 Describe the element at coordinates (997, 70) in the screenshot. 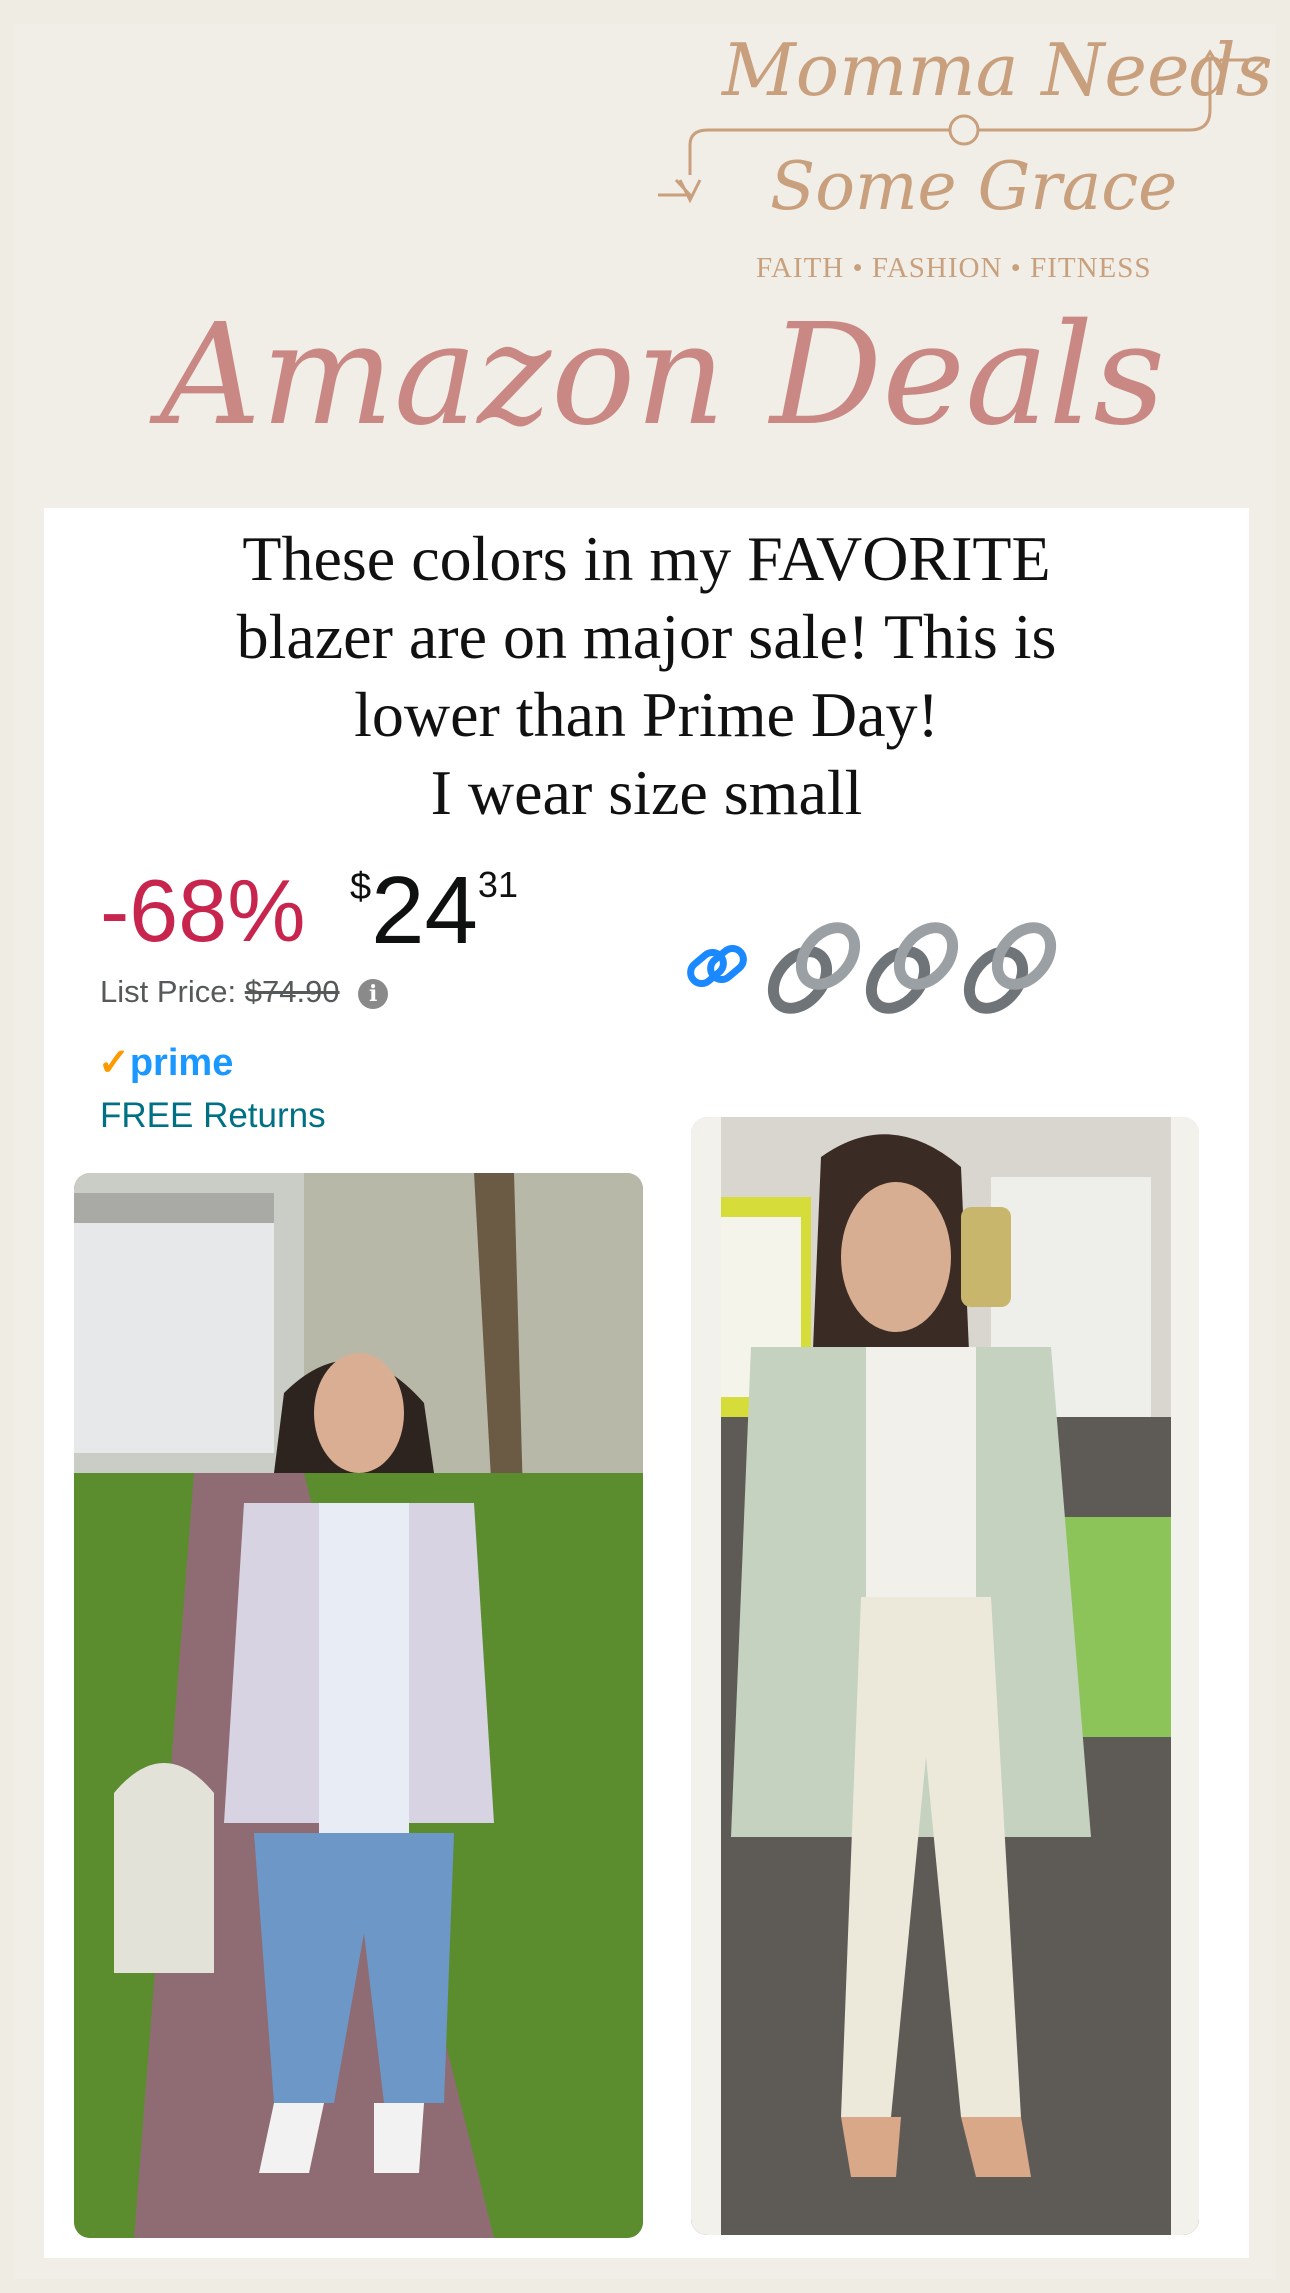

I see `logo-line-1: Momma Needs` at that location.